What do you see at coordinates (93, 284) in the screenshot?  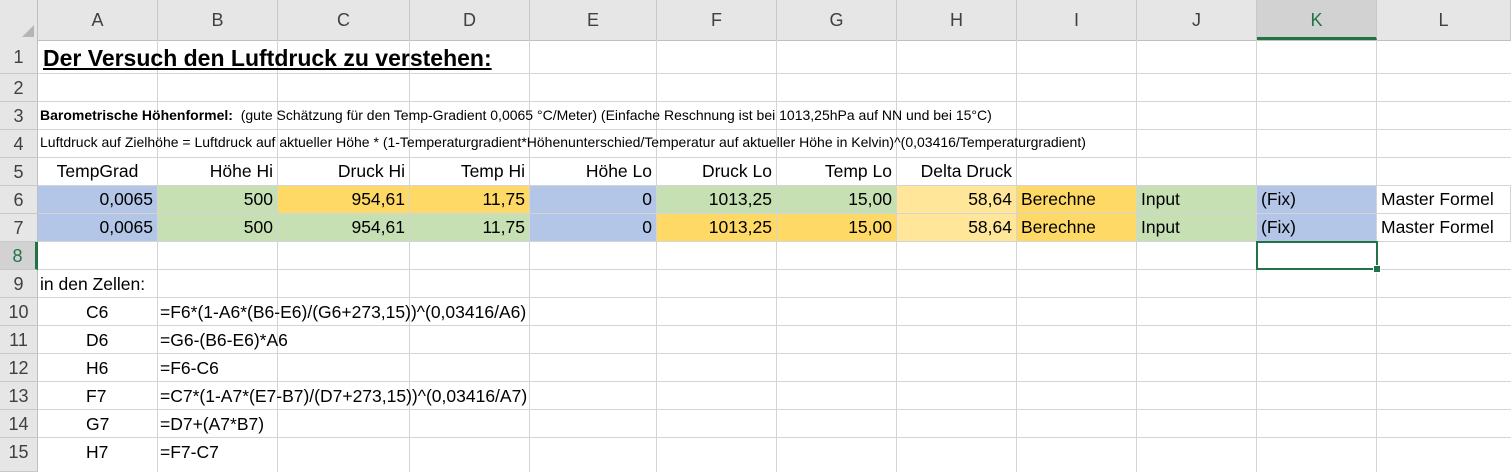 I see `cells-label: in den Zellen:` at bounding box center [93, 284].